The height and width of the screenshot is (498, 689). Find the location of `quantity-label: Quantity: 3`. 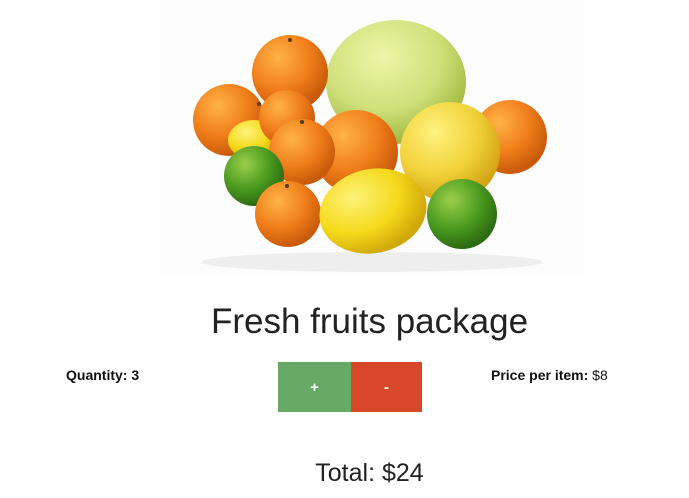

quantity-label: Quantity: 3 is located at coordinates (103, 375).